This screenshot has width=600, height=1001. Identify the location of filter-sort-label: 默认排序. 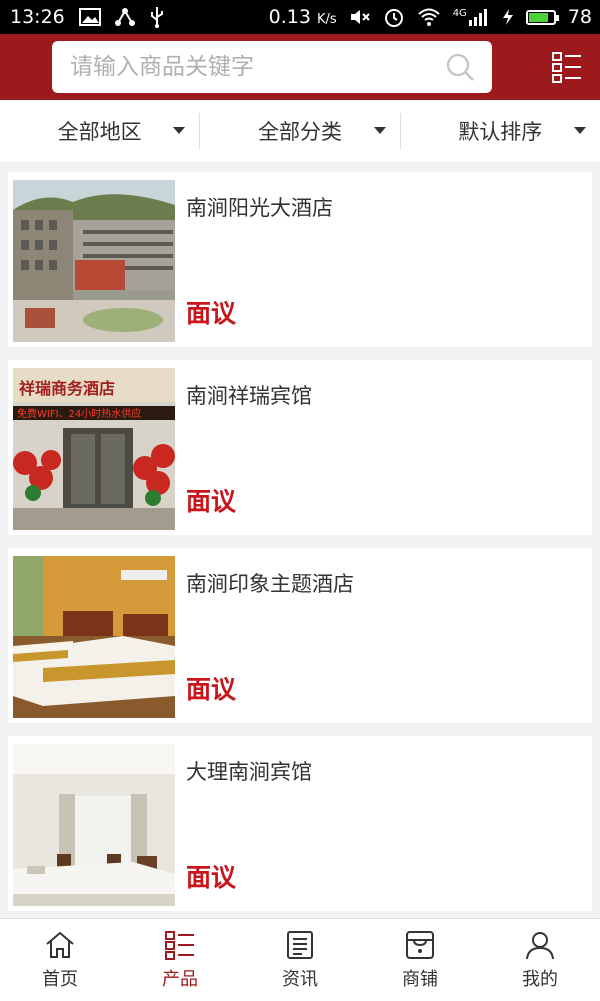
(500, 132).